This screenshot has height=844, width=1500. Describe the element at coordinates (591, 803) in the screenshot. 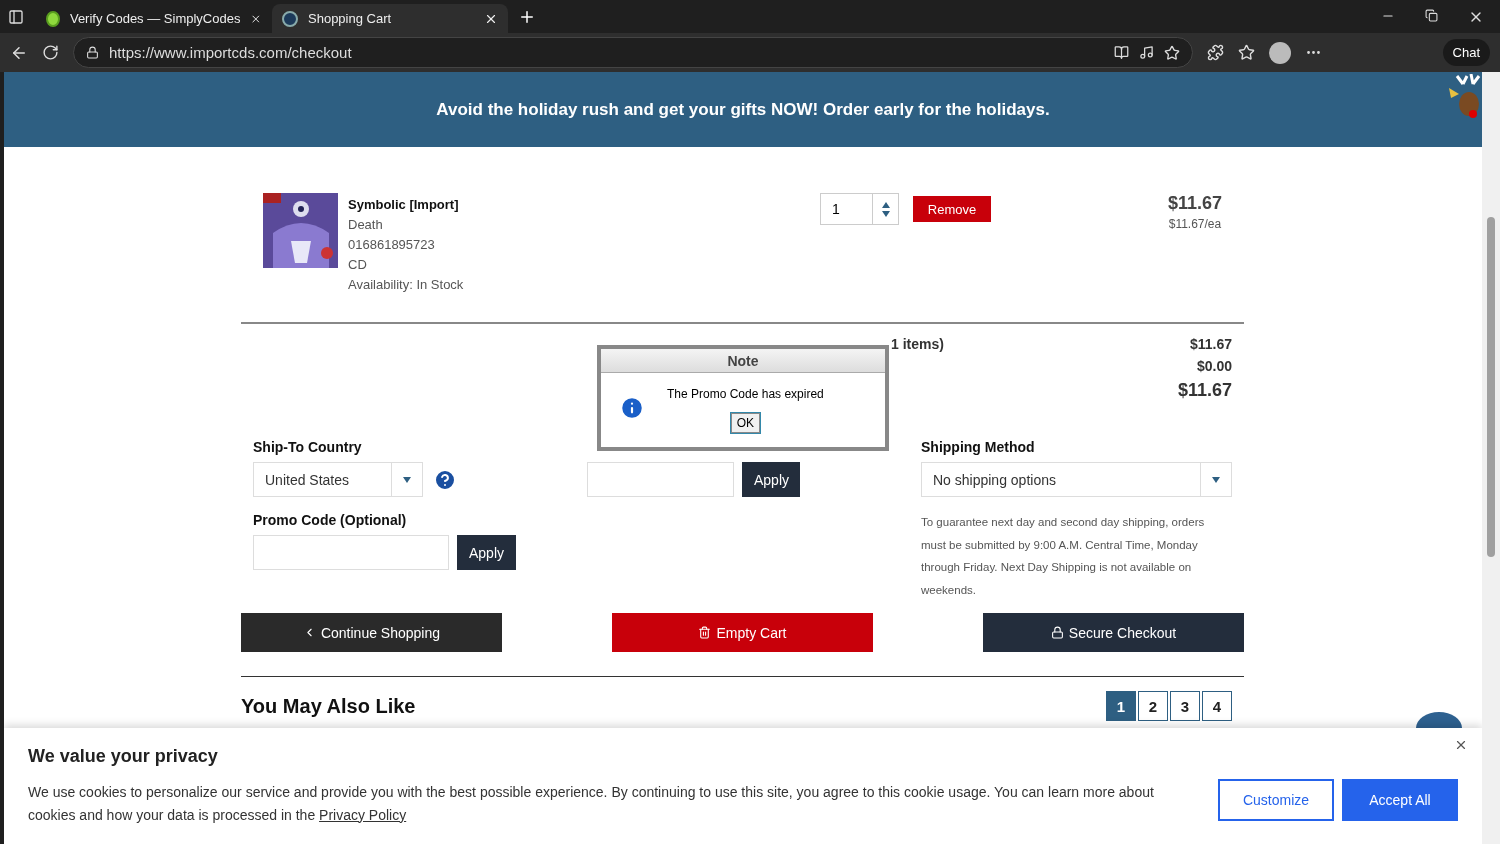

I see `cookie-text: We use cookies to personalize our service and provide you with the best possible experience. By continuing to use this site, you agree to this cookie usage. You can learn more about cookies and how your data is processed in the Privacy Policy` at that location.